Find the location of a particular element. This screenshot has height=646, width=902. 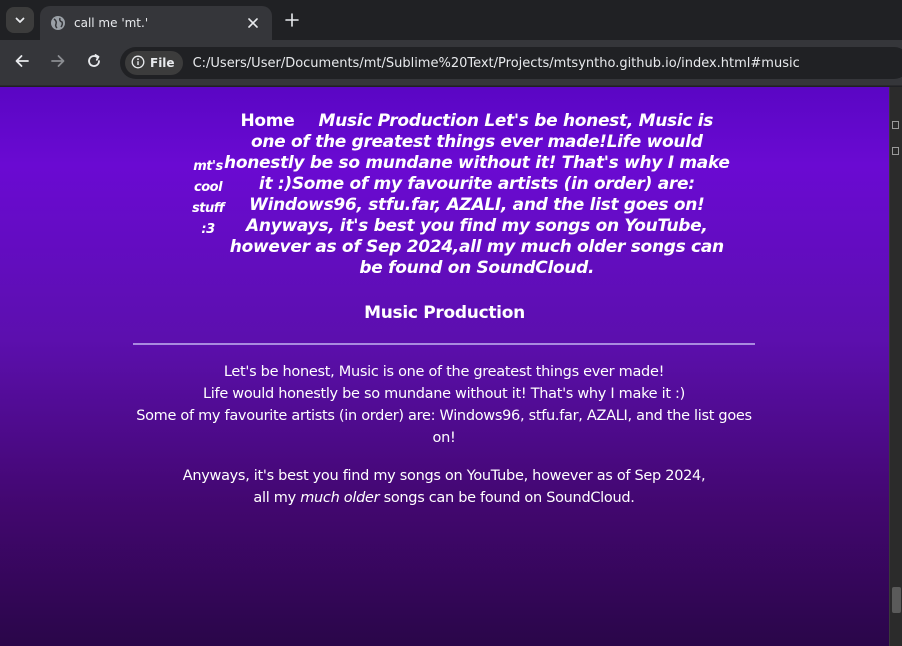

tab-strip: call me 'mt.' is located at coordinates (451, 20).